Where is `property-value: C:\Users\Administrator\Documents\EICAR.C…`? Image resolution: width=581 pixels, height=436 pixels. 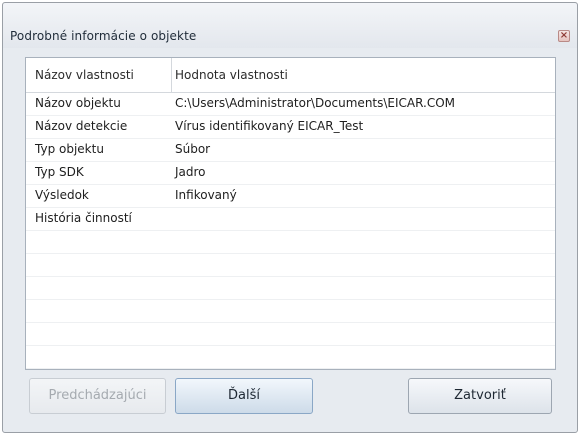 property-value: C:\Users\Administrator\Documents\EICAR.C… is located at coordinates (315, 103).